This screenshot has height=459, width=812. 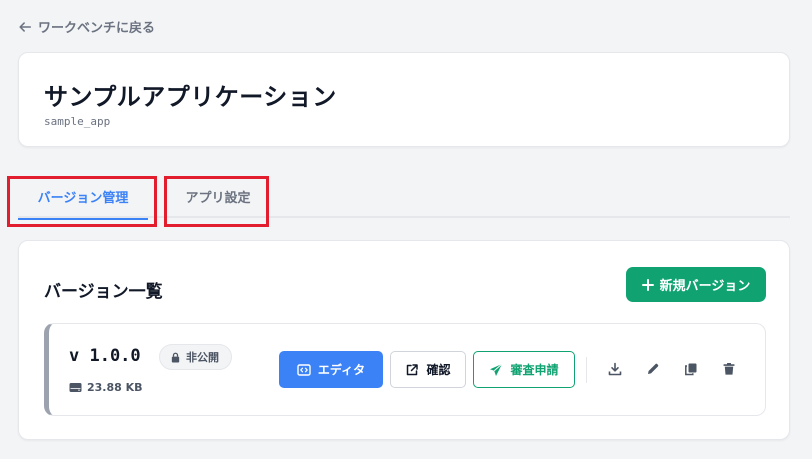 What do you see at coordinates (218, 198) in the screenshot?
I see `tab-app-settings-label: アプリ設定` at bounding box center [218, 198].